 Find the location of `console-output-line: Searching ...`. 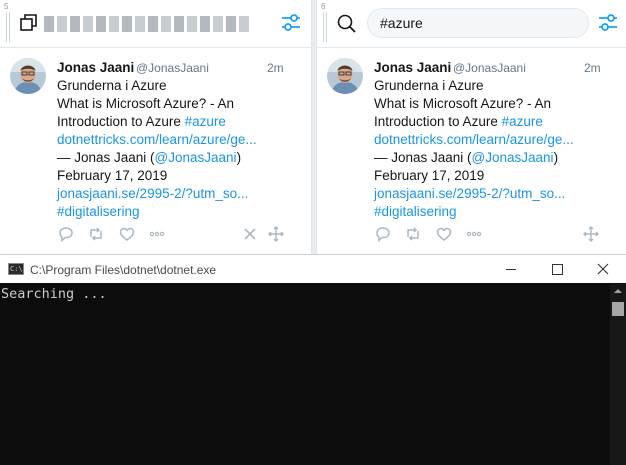

console-output-line: Searching ... is located at coordinates (54, 294).